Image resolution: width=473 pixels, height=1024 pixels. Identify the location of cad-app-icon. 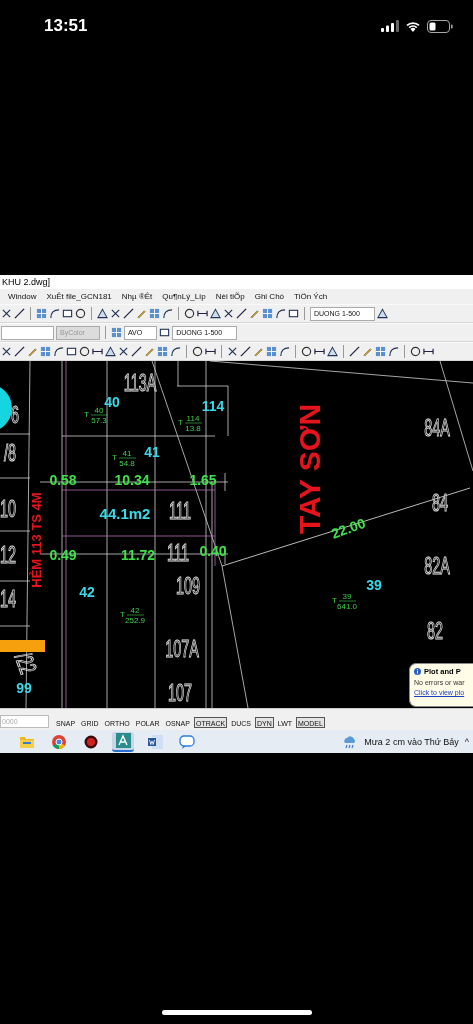
(123, 740).